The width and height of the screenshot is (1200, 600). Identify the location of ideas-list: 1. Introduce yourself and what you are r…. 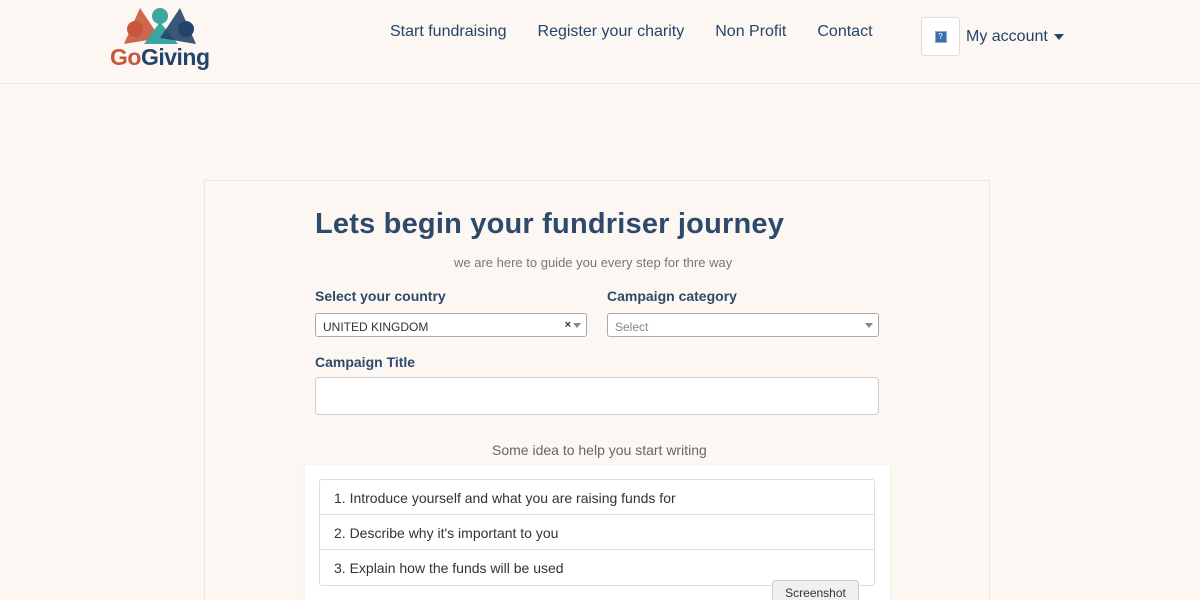
(597, 532).